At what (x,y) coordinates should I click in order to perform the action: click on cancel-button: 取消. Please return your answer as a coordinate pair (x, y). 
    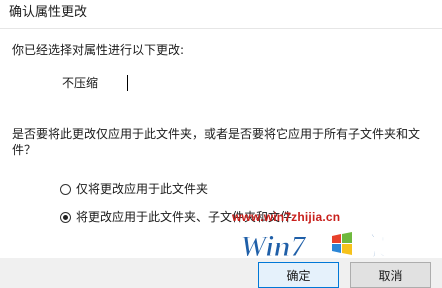
    Looking at the image, I should click on (390, 275).